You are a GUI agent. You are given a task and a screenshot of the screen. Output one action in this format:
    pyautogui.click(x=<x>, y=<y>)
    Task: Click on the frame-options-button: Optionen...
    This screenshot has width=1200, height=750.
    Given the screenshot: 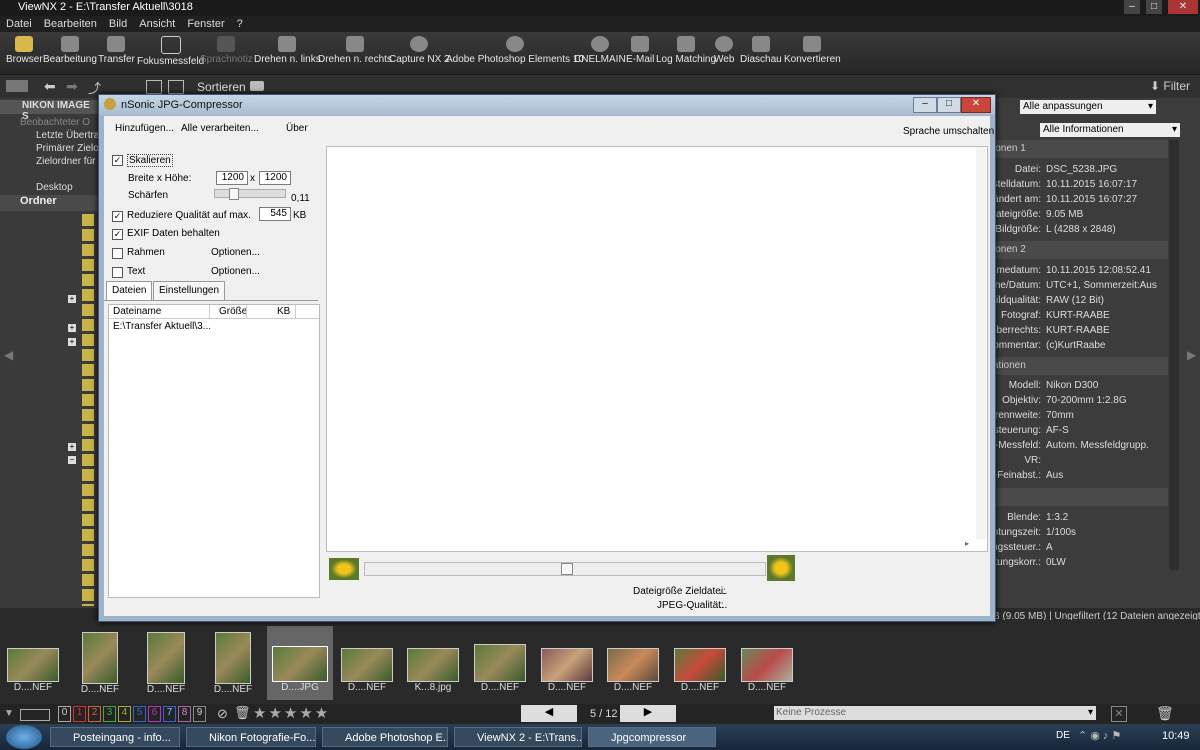 What is the action you would take?
    pyautogui.click(x=235, y=252)
    